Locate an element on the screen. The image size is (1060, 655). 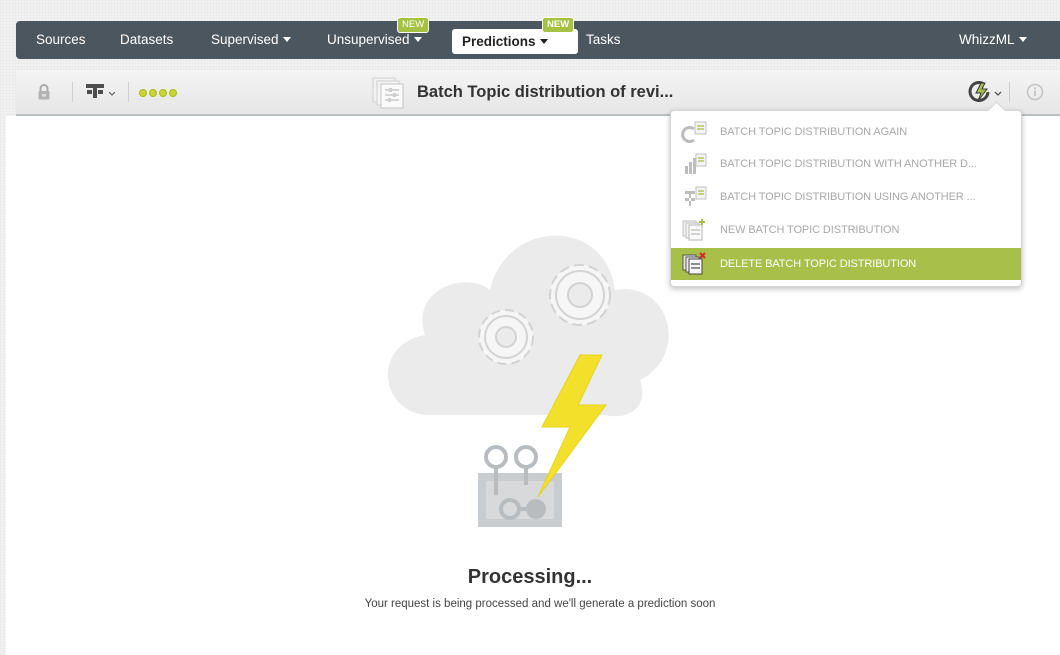
nav-user-menu-label: WhizzML is located at coordinates (987, 39).